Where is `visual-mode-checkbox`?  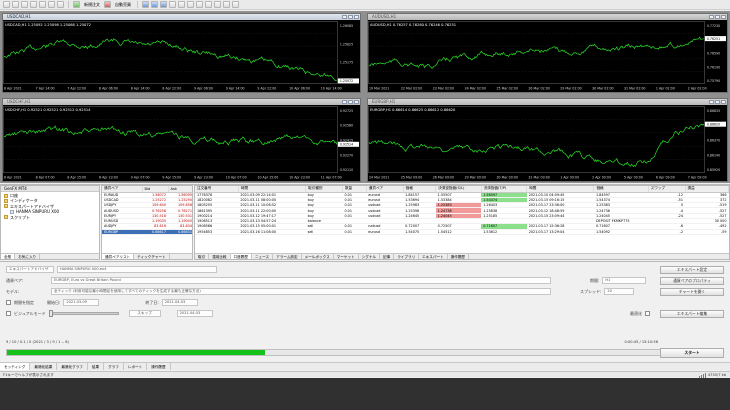 visual-mode-checkbox is located at coordinates (8, 313).